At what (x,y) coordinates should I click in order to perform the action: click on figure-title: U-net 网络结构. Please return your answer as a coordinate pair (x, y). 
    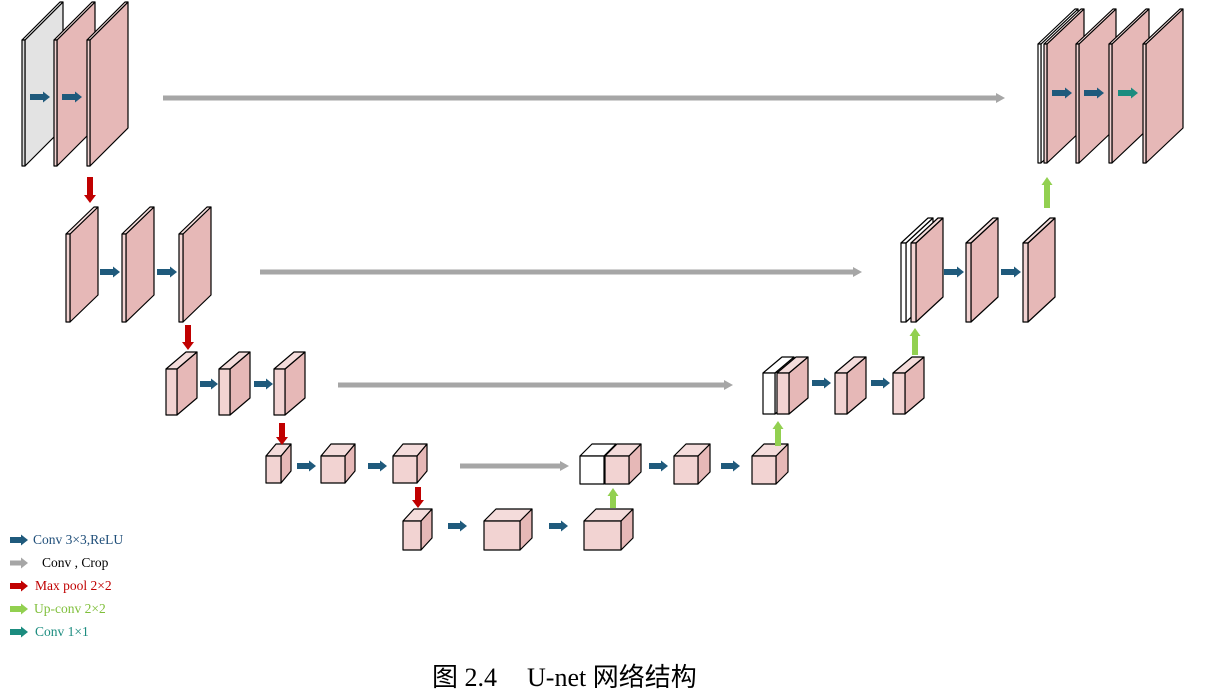
    Looking at the image, I should click on (612, 677).